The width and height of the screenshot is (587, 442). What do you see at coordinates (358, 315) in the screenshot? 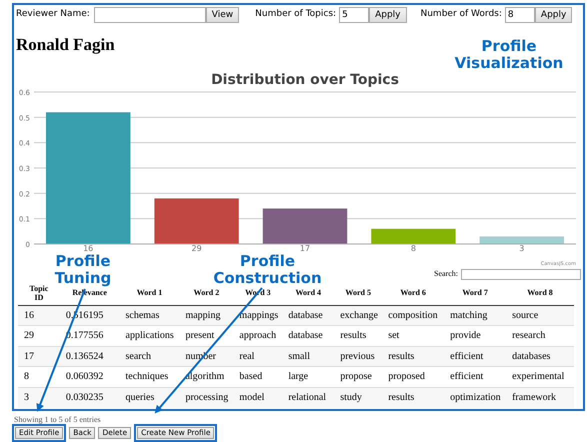
I see `table-cell: exchange` at bounding box center [358, 315].